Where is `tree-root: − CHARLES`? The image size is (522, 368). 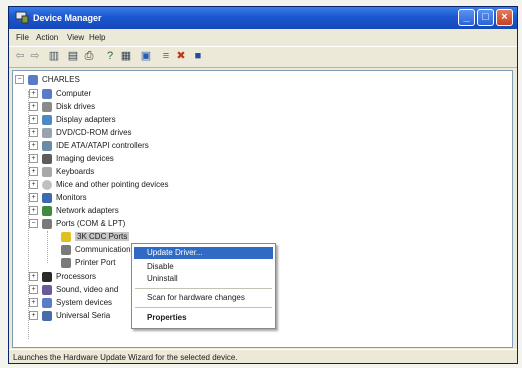
tree-root: − CHARLES is located at coordinates (47, 79).